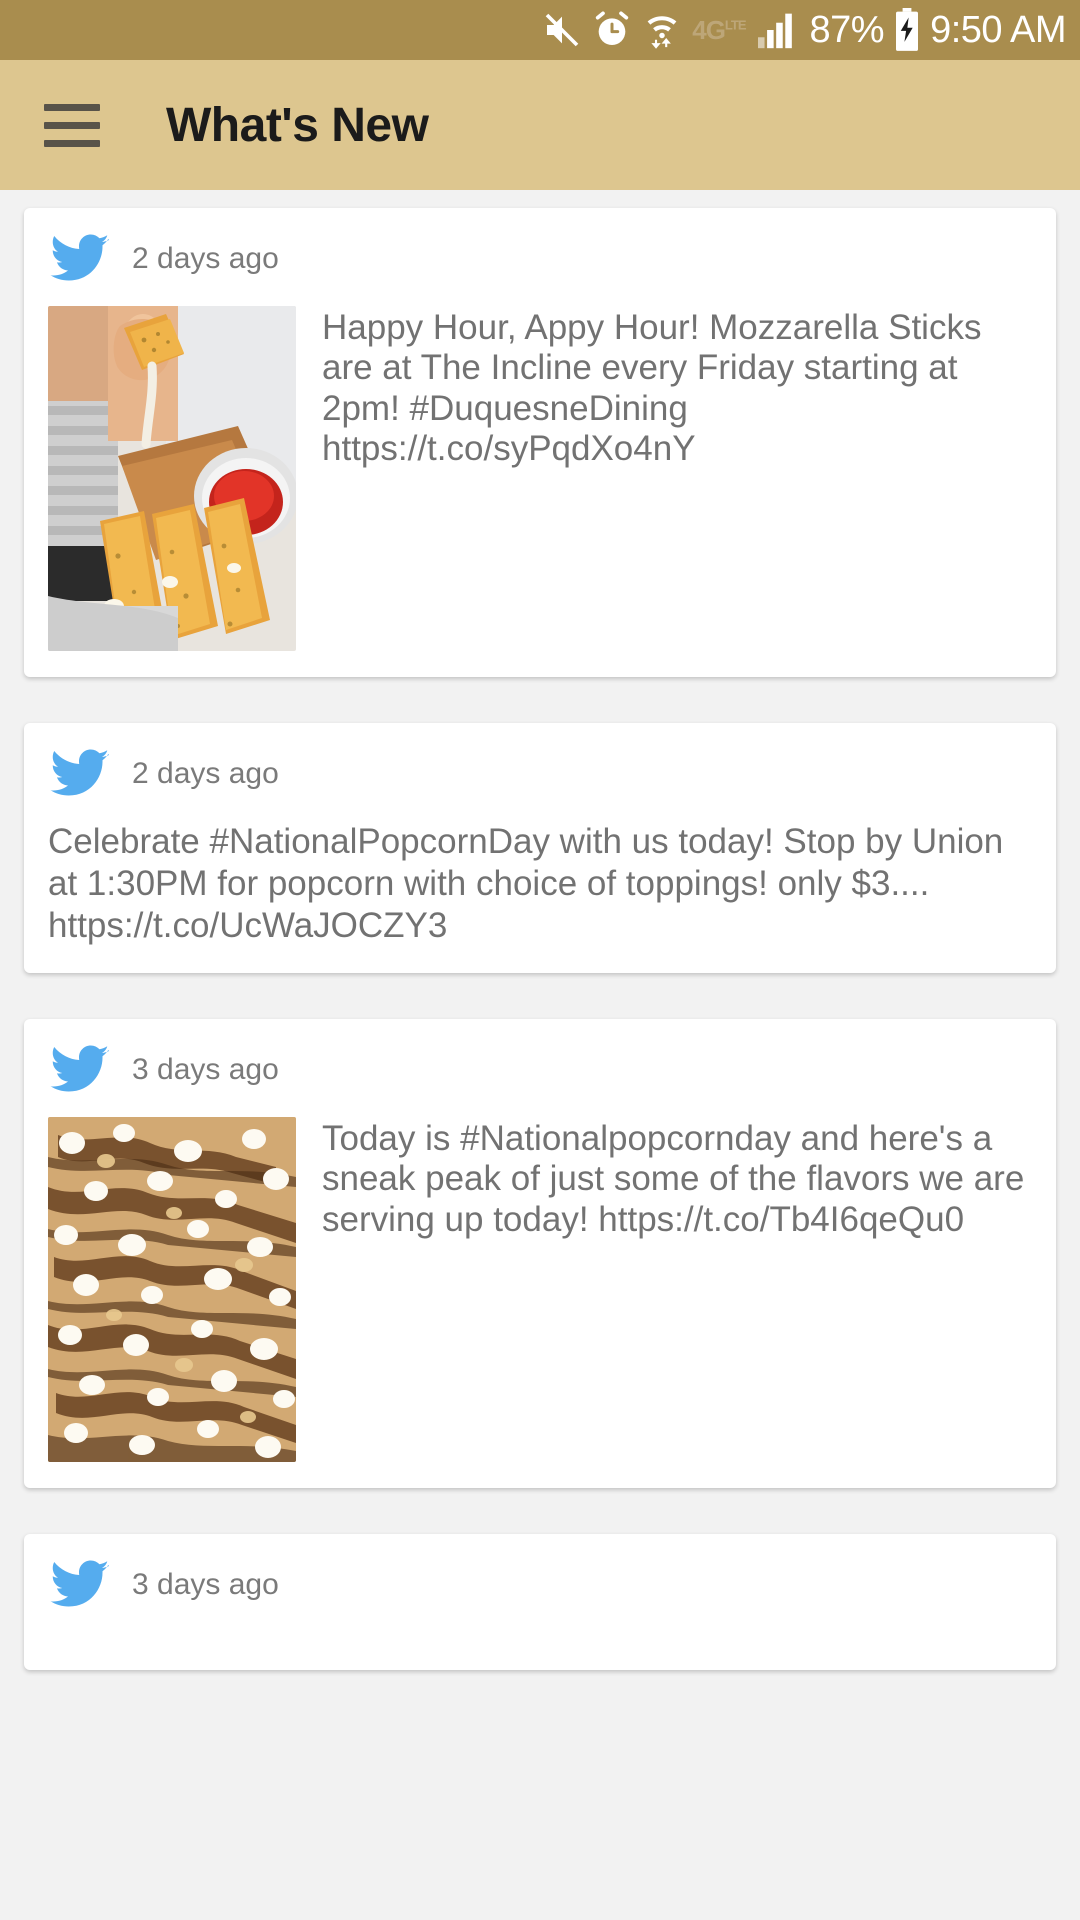 Image resolution: width=1080 pixels, height=1920 pixels. What do you see at coordinates (847, 30) in the screenshot?
I see `battery-percentage: 87%` at bounding box center [847, 30].